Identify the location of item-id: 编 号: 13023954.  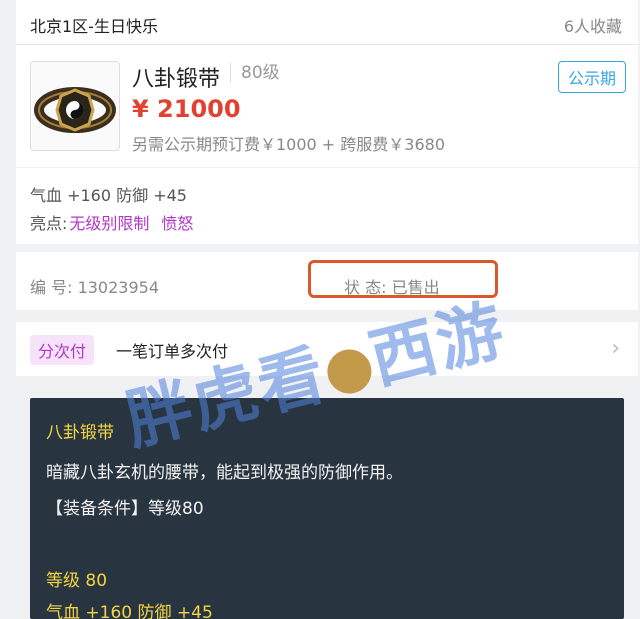
(95, 287).